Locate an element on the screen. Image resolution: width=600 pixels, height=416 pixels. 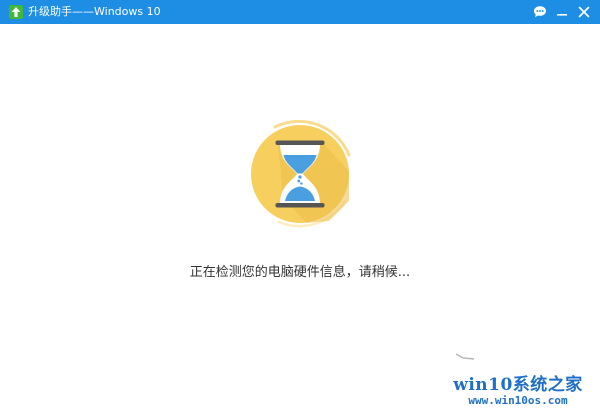
watermark-brand: win10系统之家 is located at coordinates (518, 385).